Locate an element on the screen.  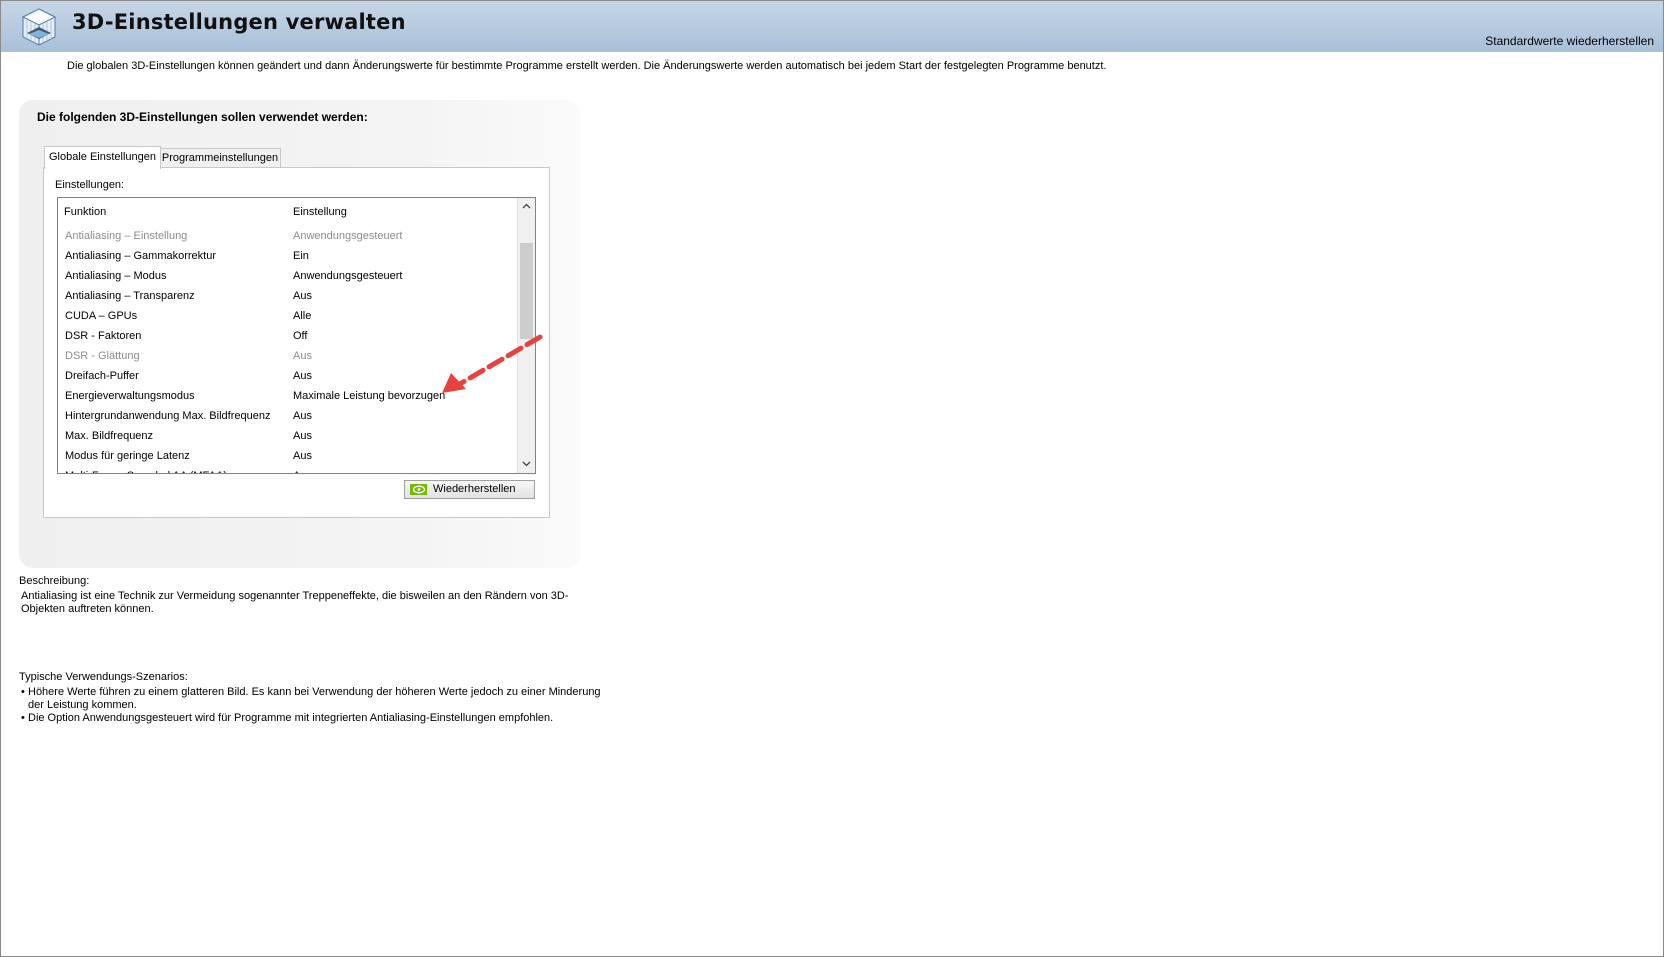
row-function: Antialiasing – Gammakorrektur is located at coordinates (141, 256).